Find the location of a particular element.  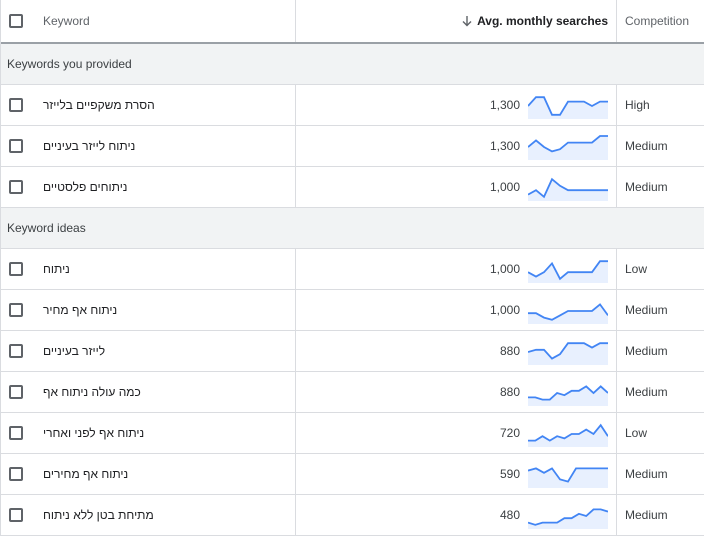

section-header: Keywords you provided is located at coordinates (352, 64).